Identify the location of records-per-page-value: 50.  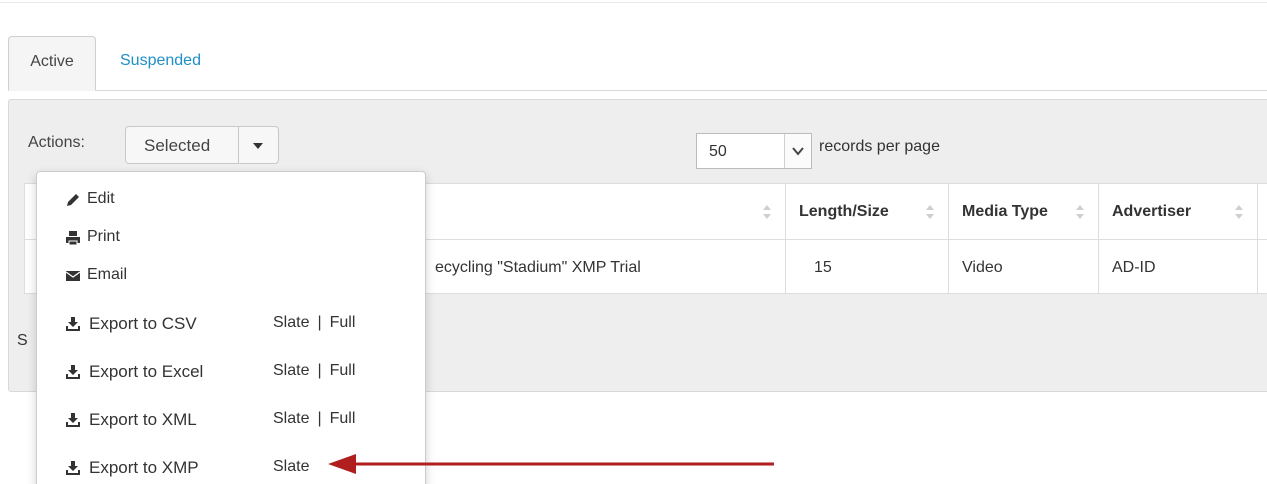
(718, 151).